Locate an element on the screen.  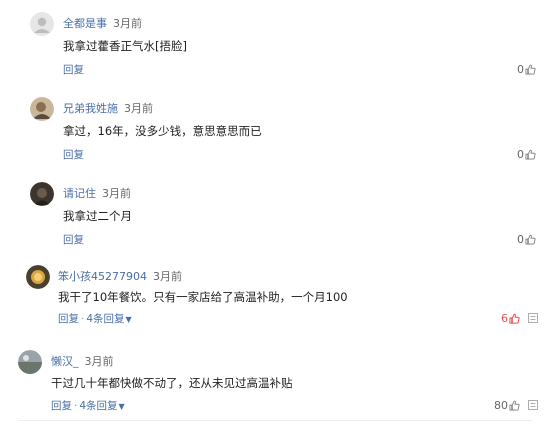
like-button: 80 is located at coordinates (516, 405).